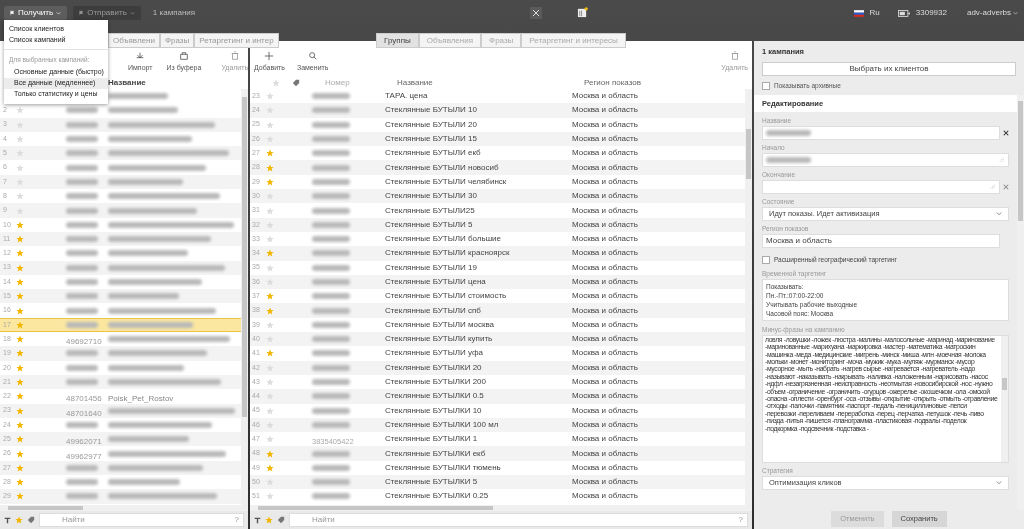  Describe the element at coordinates (881, 241) in the screenshot. I see `input-field: Москва и область` at that location.